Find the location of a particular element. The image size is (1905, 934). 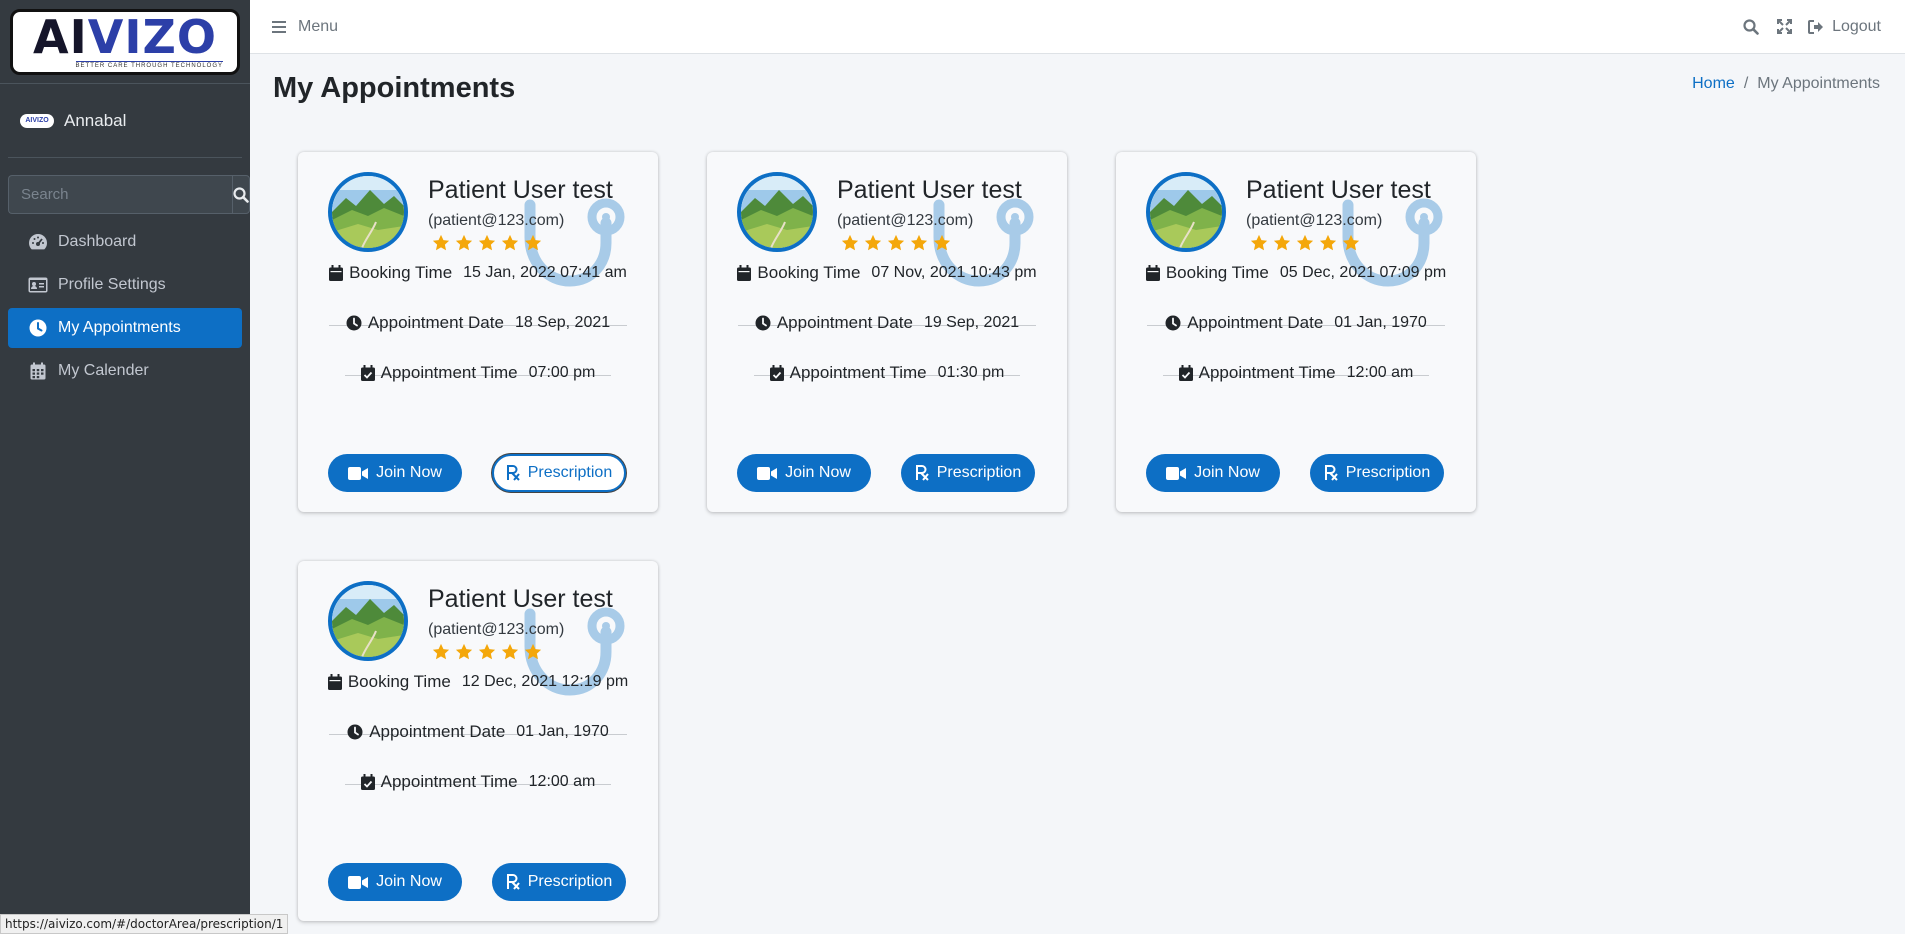

sidebar-item-dashboard: Dashboard is located at coordinates (125, 242).